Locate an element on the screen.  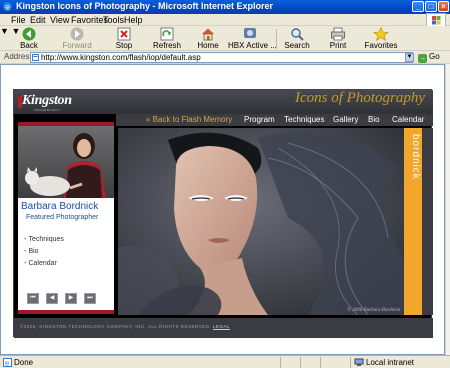
menu-edit: Edit is located at coordinates (38, 20).